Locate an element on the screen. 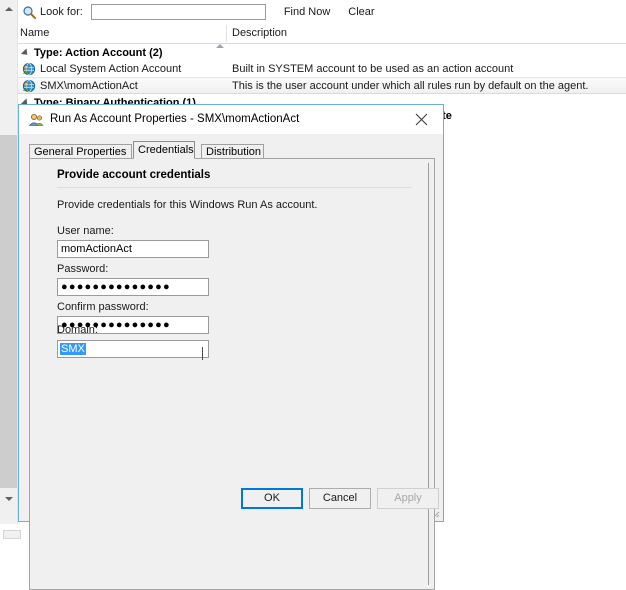 This screenshot has height=590, width=626. scrollbar-thumb is located at coordinates (8, 311).